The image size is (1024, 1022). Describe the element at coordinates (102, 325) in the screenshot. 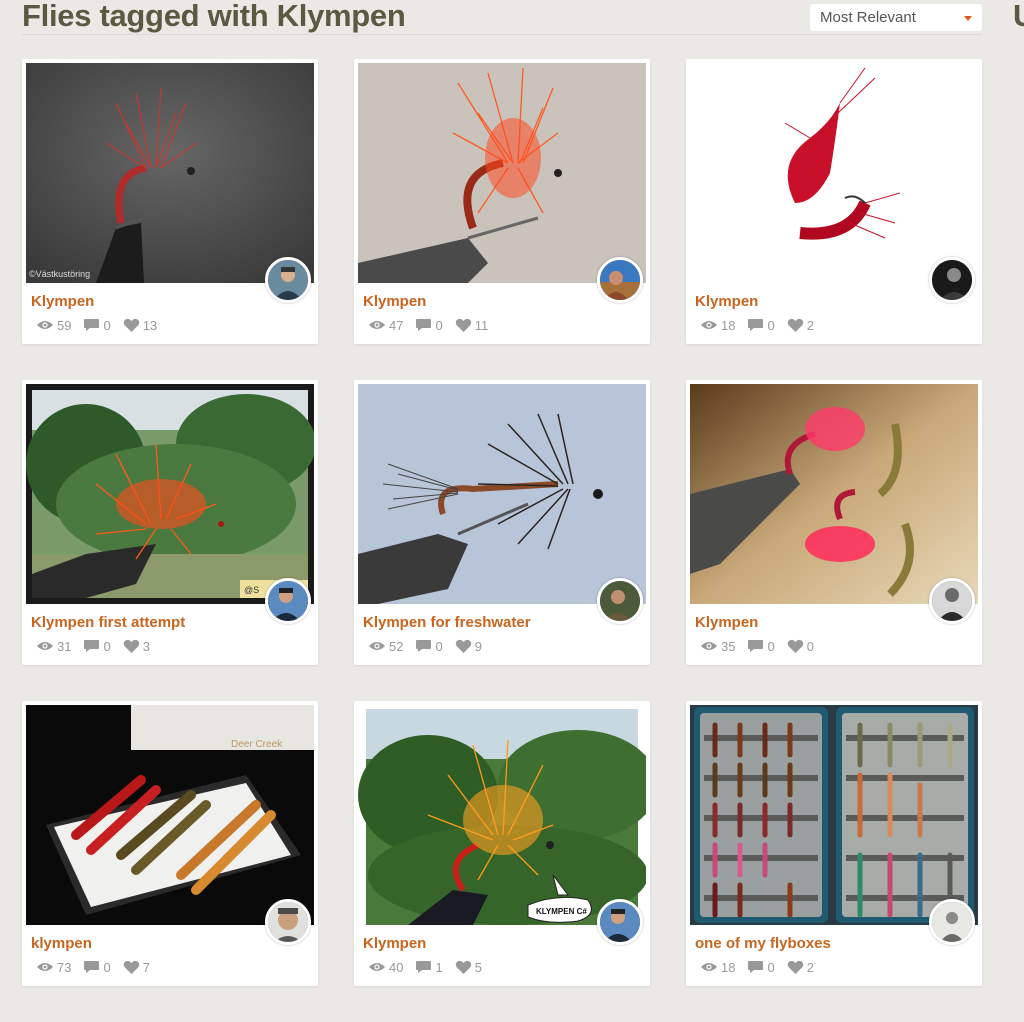

I see `fly-stats: 59 0 13` at that location.